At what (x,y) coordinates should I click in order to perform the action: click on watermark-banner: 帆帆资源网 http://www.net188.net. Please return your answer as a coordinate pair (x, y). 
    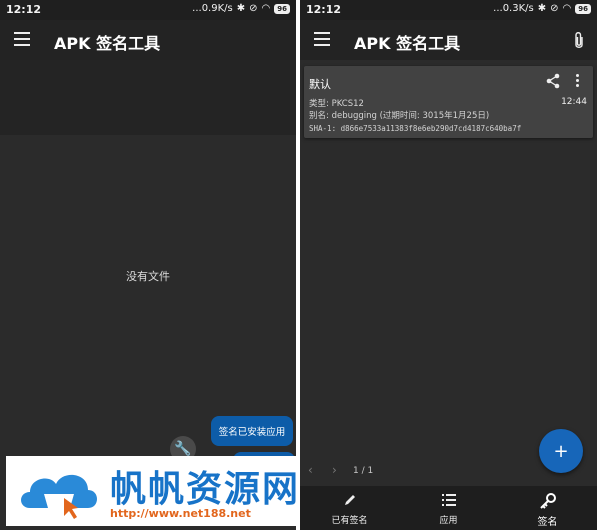
    Looking at the image, I should click on (155, 491).